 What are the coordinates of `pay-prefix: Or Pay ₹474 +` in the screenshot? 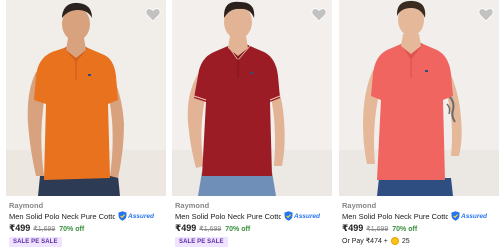 It's located at (365, 241).